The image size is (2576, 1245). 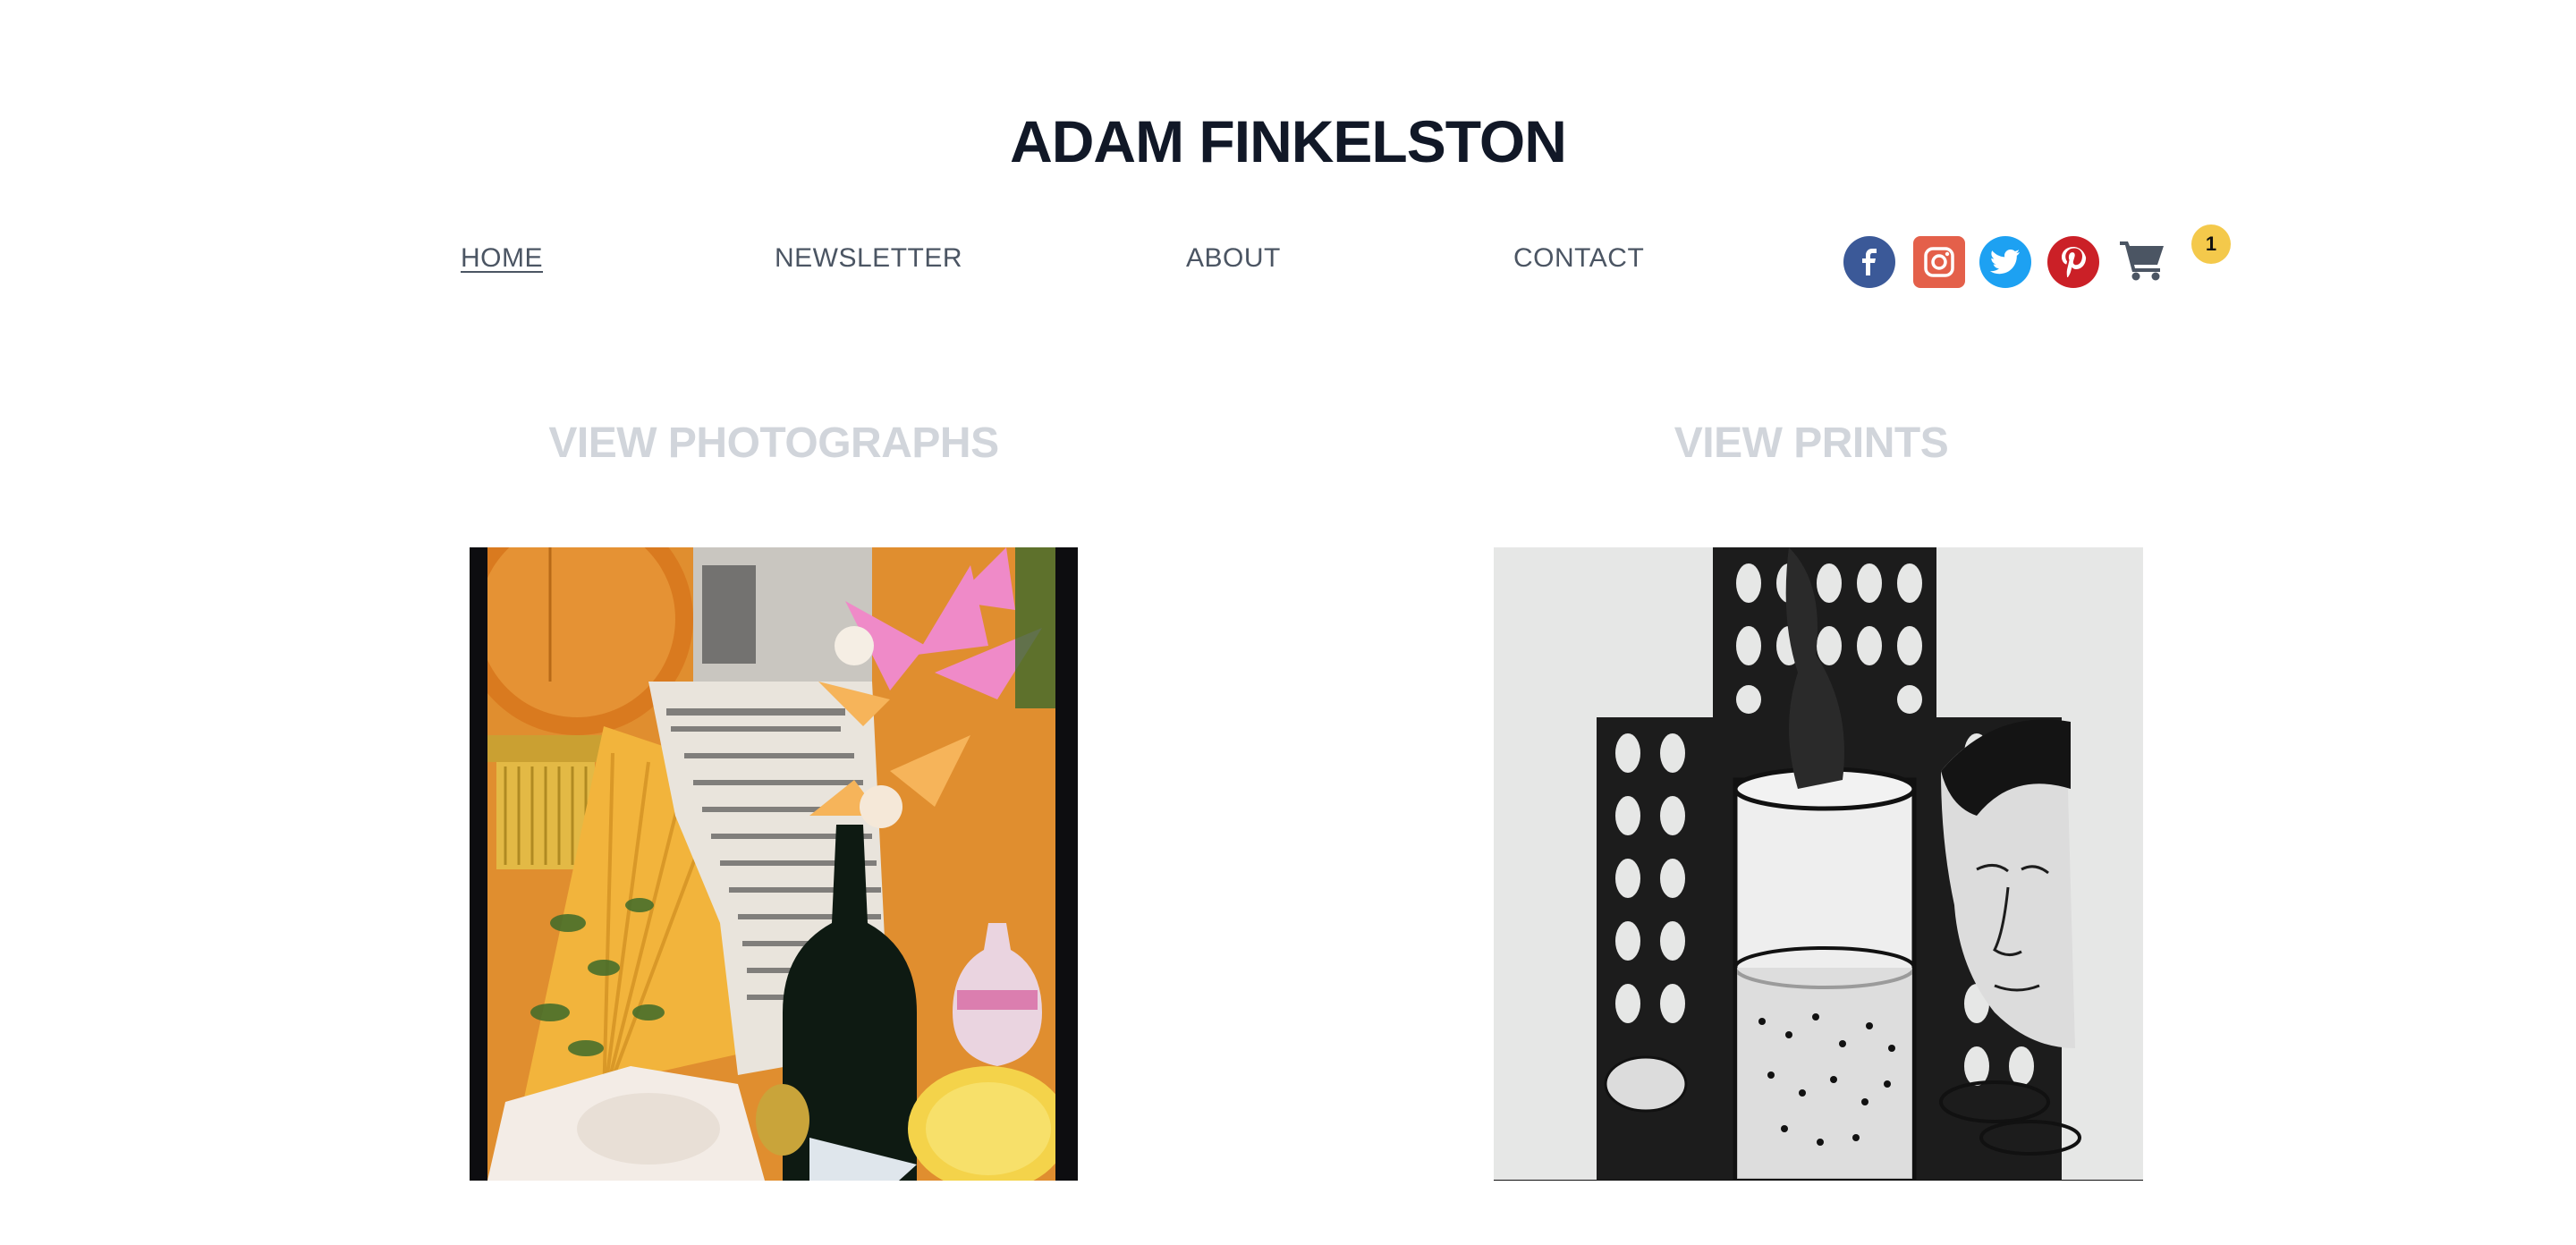 I want to click on view-photographs-link: VIEW PHOTOGRAPHS, so click(x=774, y=443).